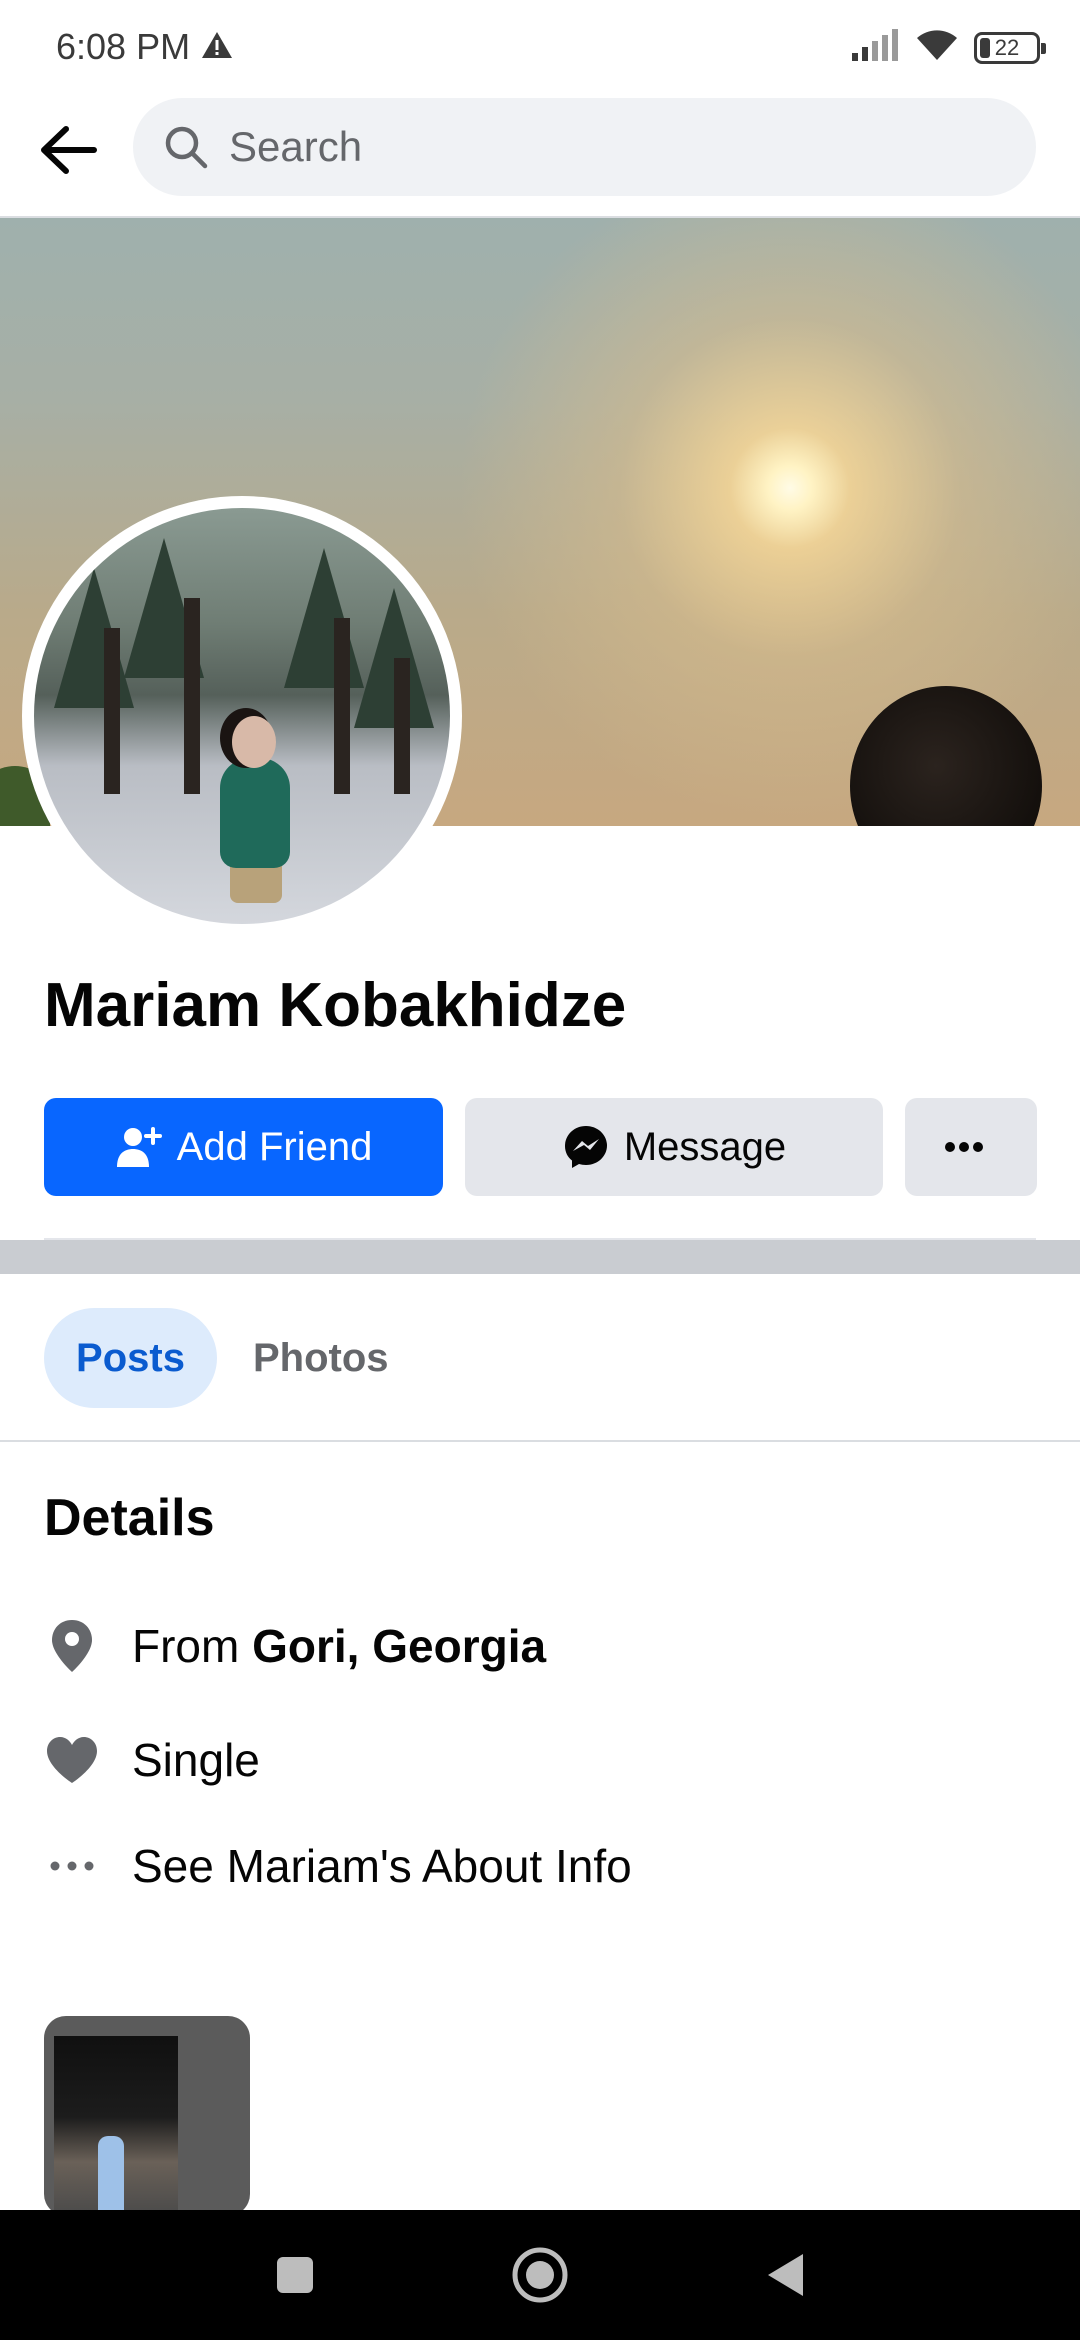 The width and height of the screenshot is (1080, 2340). Describe the element at coordinates (130, 1358) in the screenshot. I see `tab-posts: Posts` at that location.